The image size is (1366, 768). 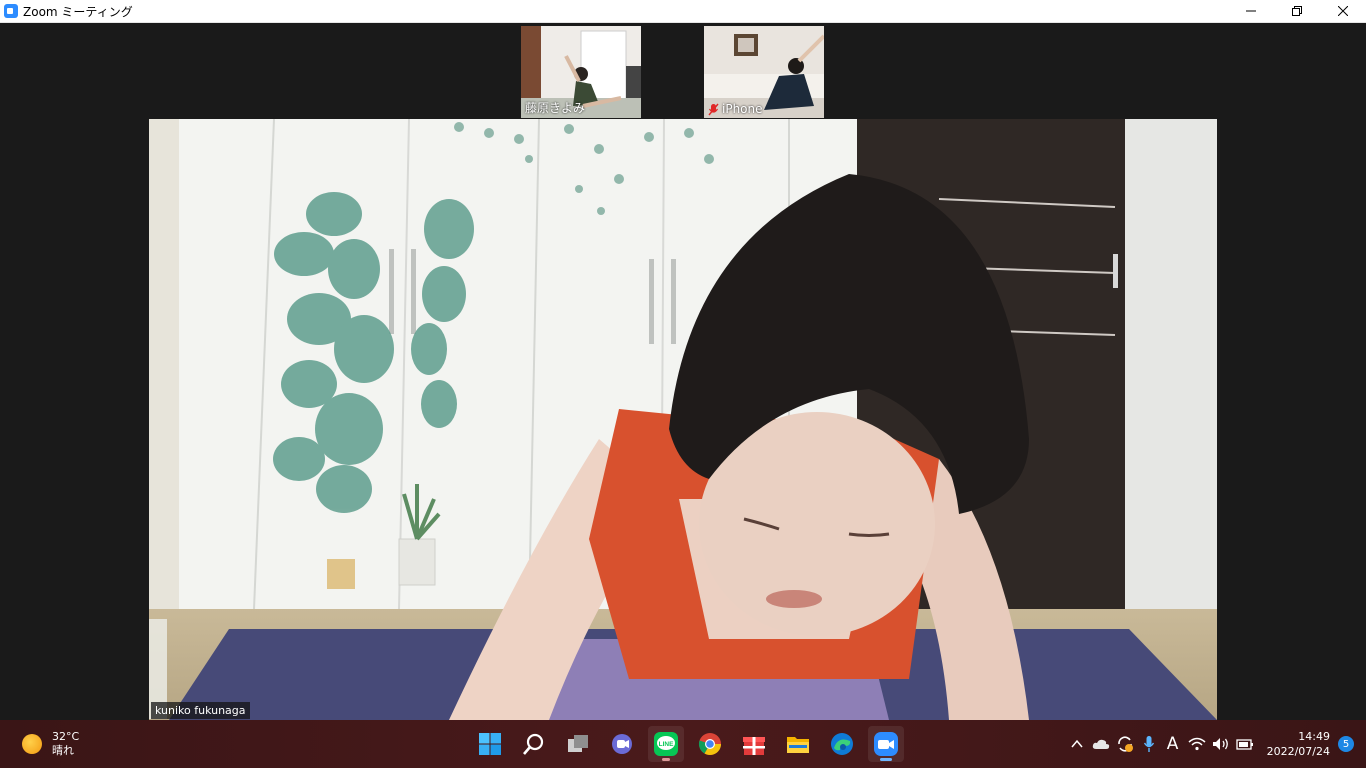 I want to click on task-view-icon, so click(x=578, y=743).